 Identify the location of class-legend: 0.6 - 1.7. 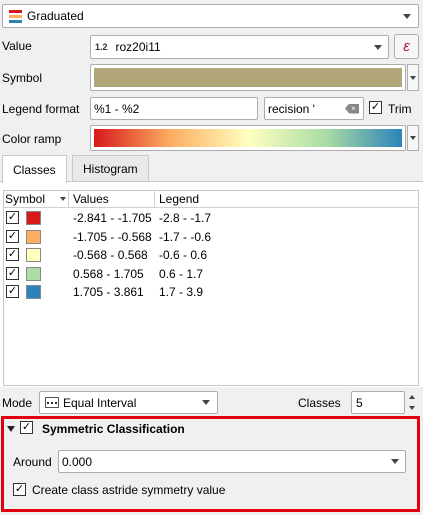
(181, 273).